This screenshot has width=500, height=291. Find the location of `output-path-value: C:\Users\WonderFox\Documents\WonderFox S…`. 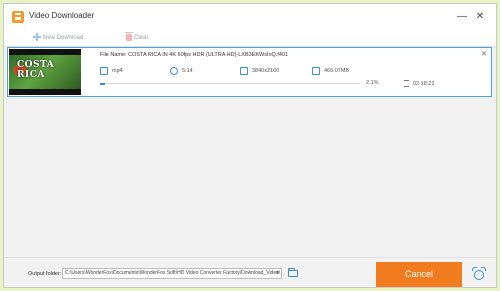

output-path-value: C:\Users\WonderFox\Documents\WonderFox S… is located at coordinates (173, 273).